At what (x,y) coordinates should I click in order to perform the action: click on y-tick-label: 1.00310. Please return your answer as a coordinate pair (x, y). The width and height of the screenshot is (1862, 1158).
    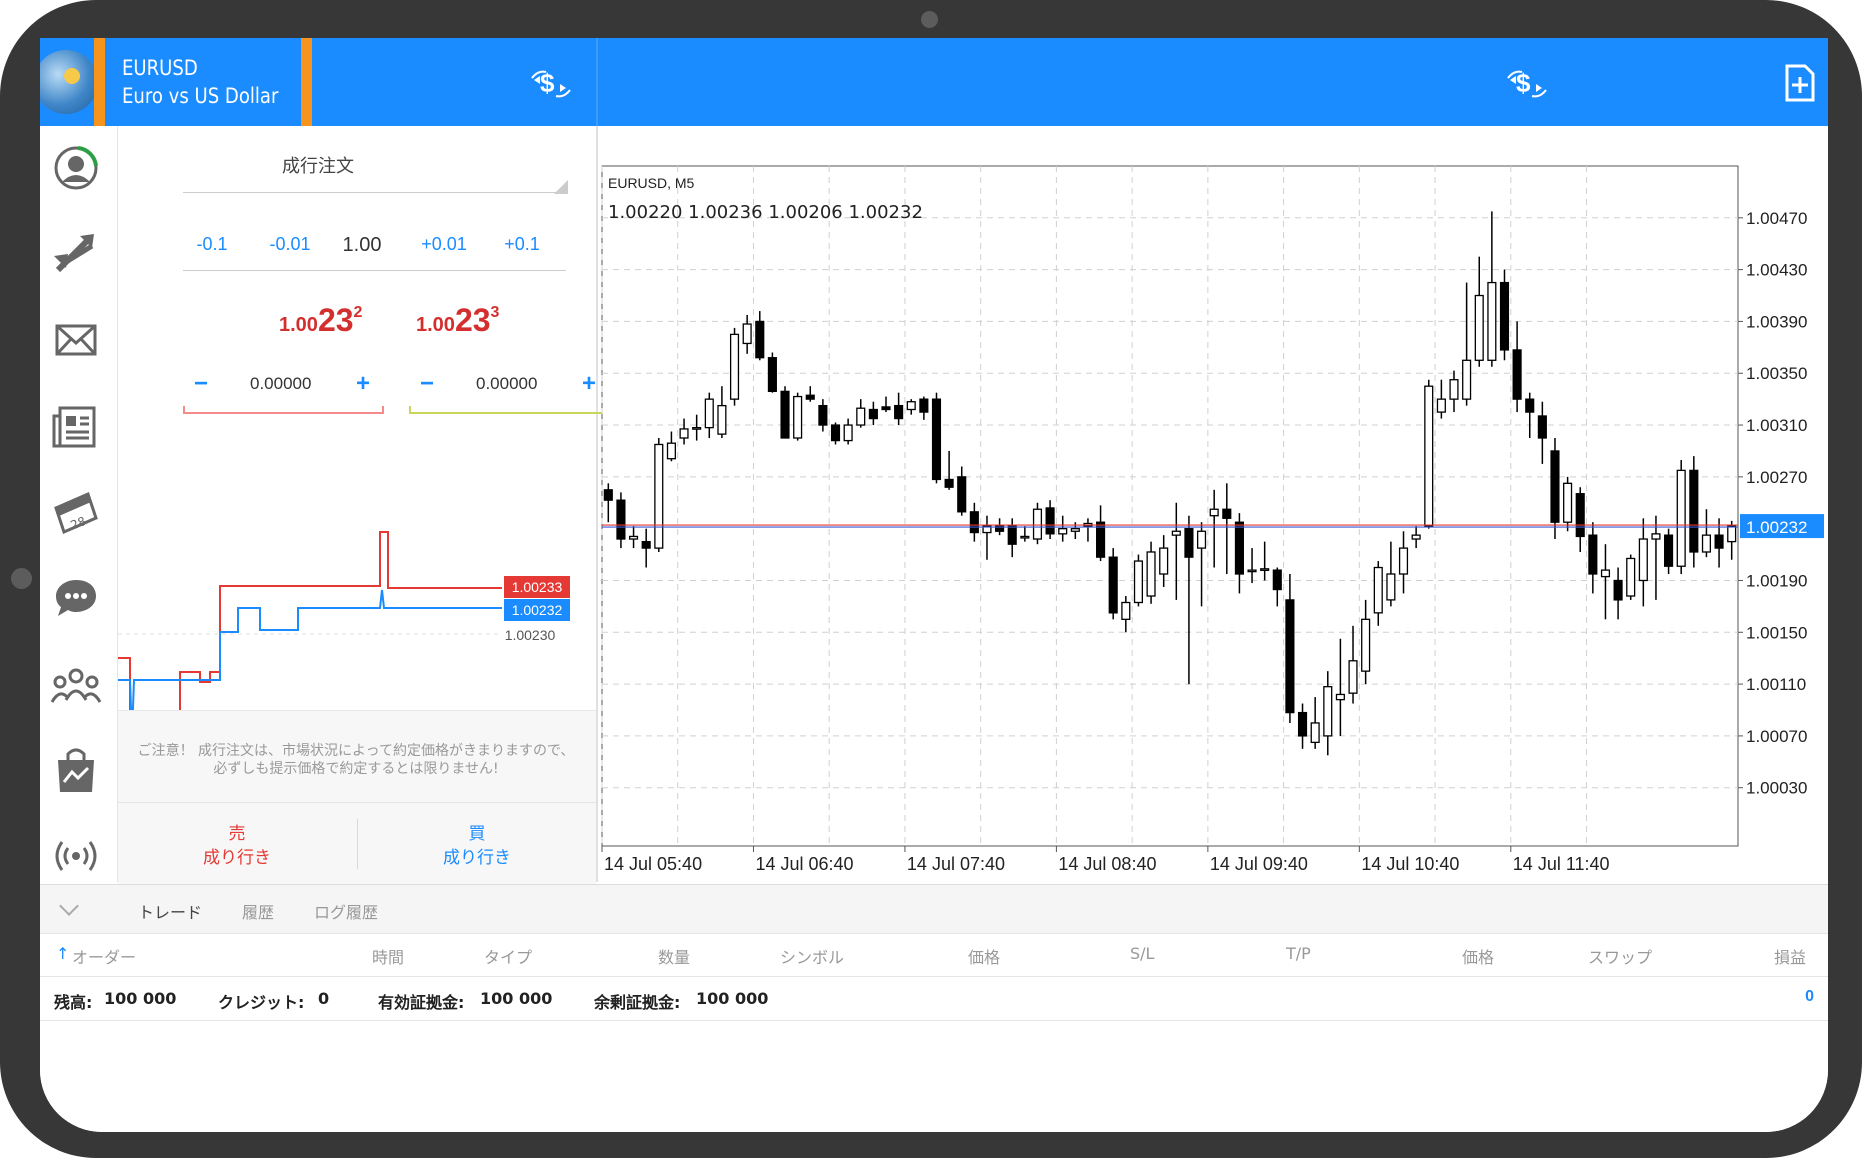
    Looking at the image, I should click on (1776, 425).